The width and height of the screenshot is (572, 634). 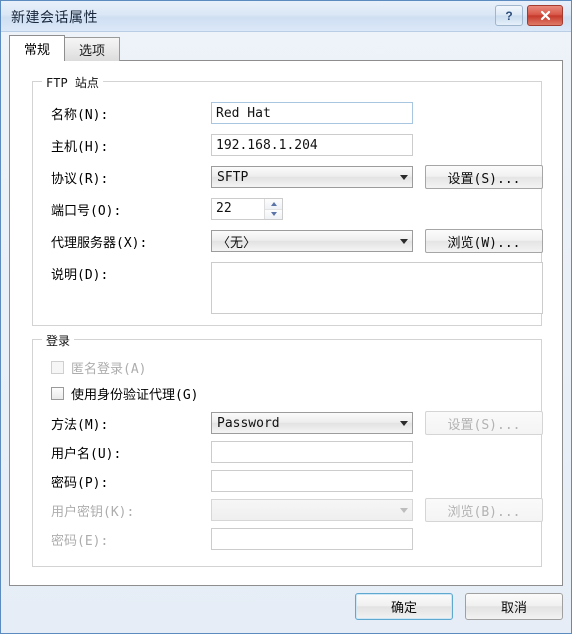 I want to click on username-row: 用户名(U):, so click(x=287, y=452).